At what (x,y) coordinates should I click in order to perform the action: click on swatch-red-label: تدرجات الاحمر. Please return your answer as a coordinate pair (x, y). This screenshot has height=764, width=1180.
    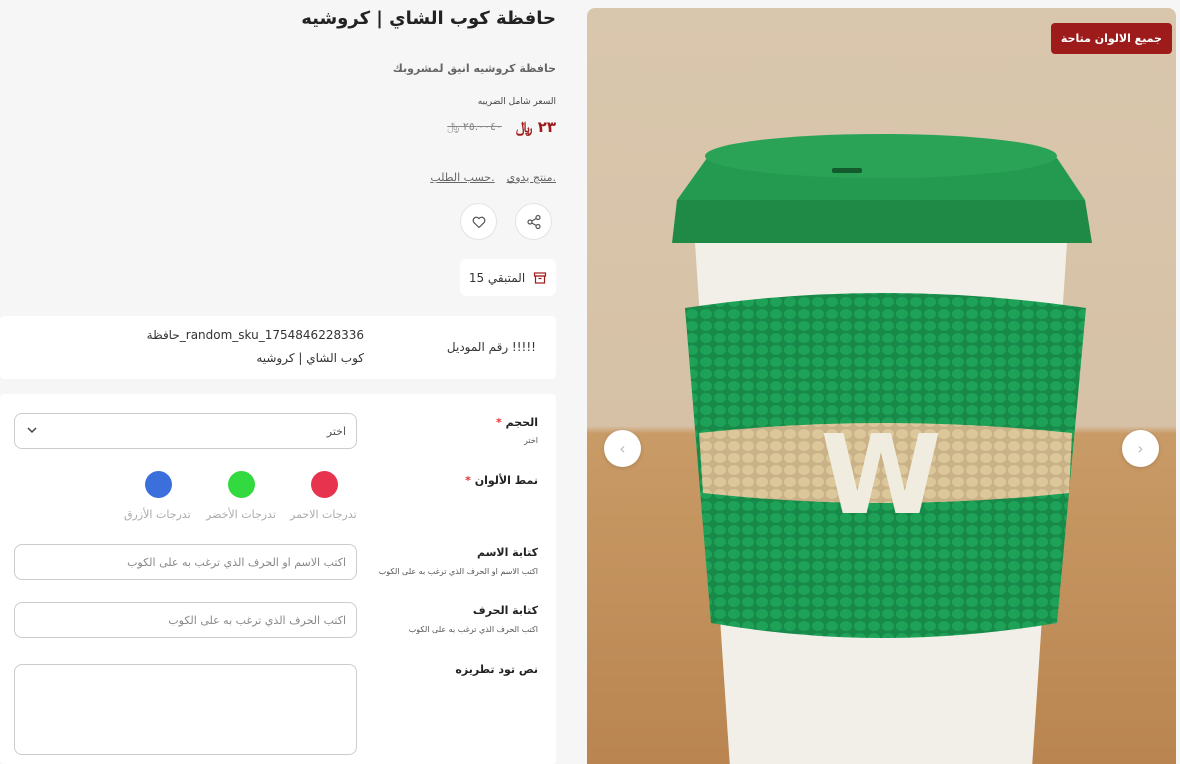
    Looking at the image, I should click on (323, 514).